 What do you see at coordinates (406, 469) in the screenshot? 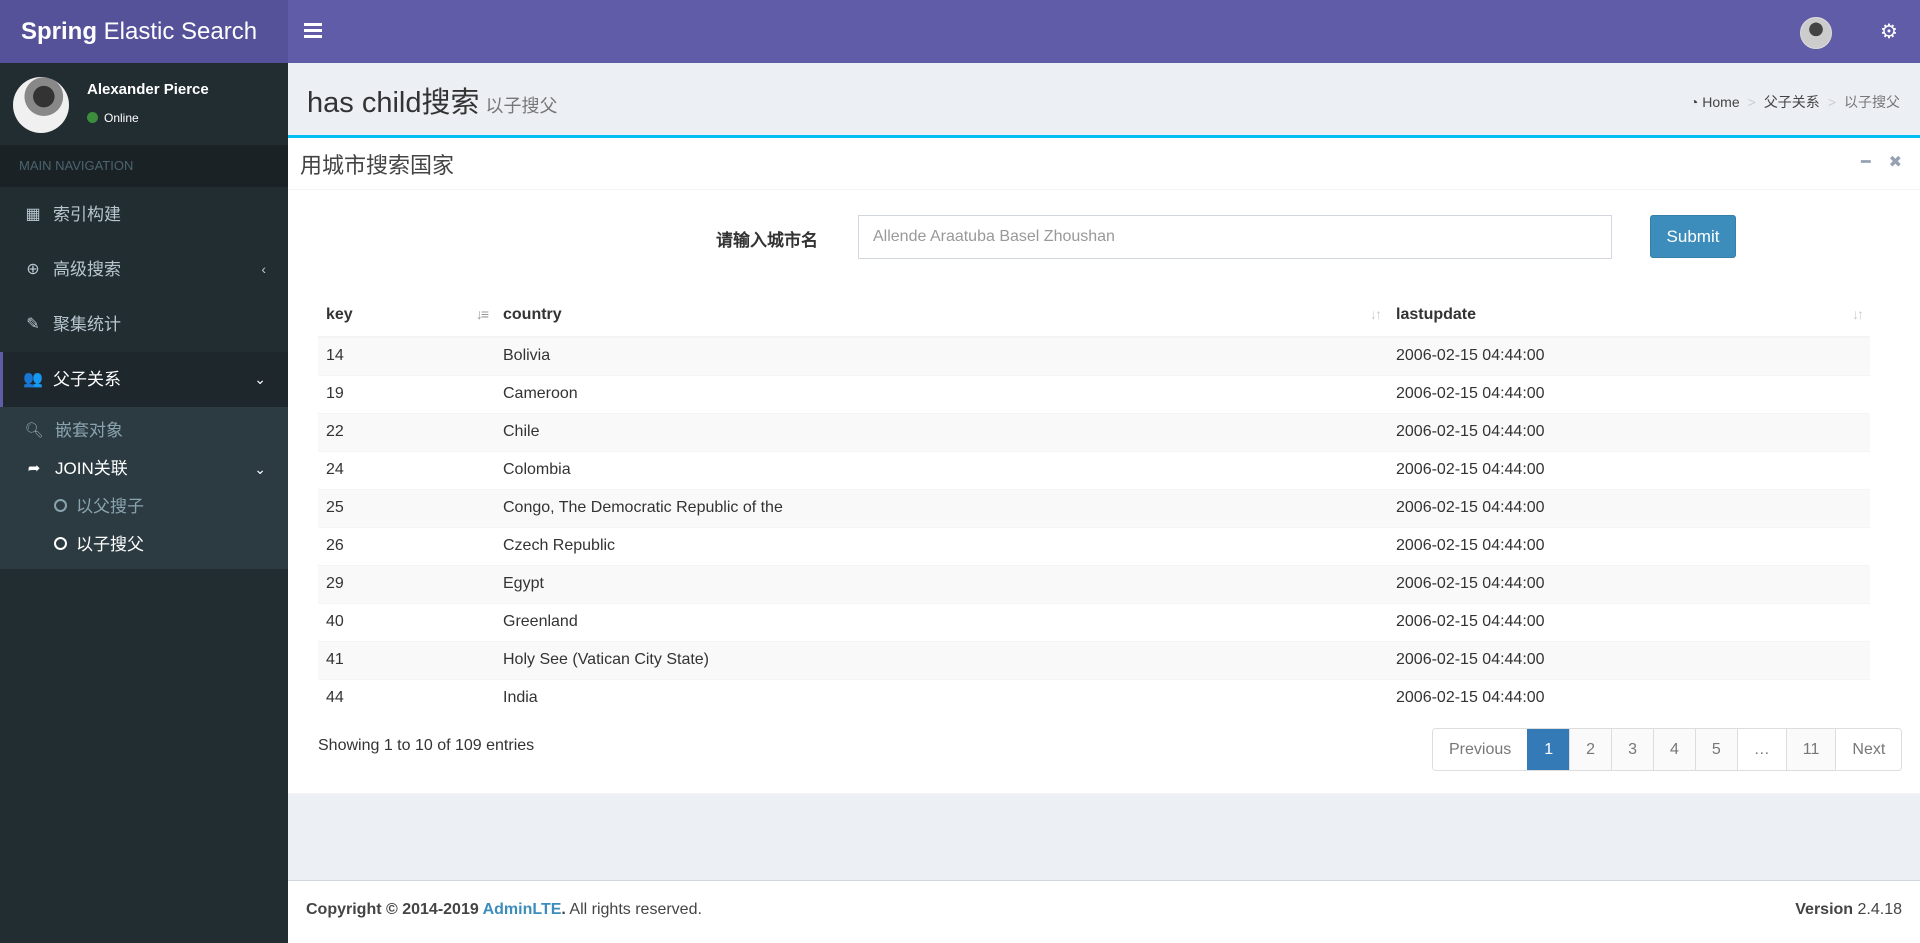
I see `cell-key: 24` at bounding box center [406, 469].